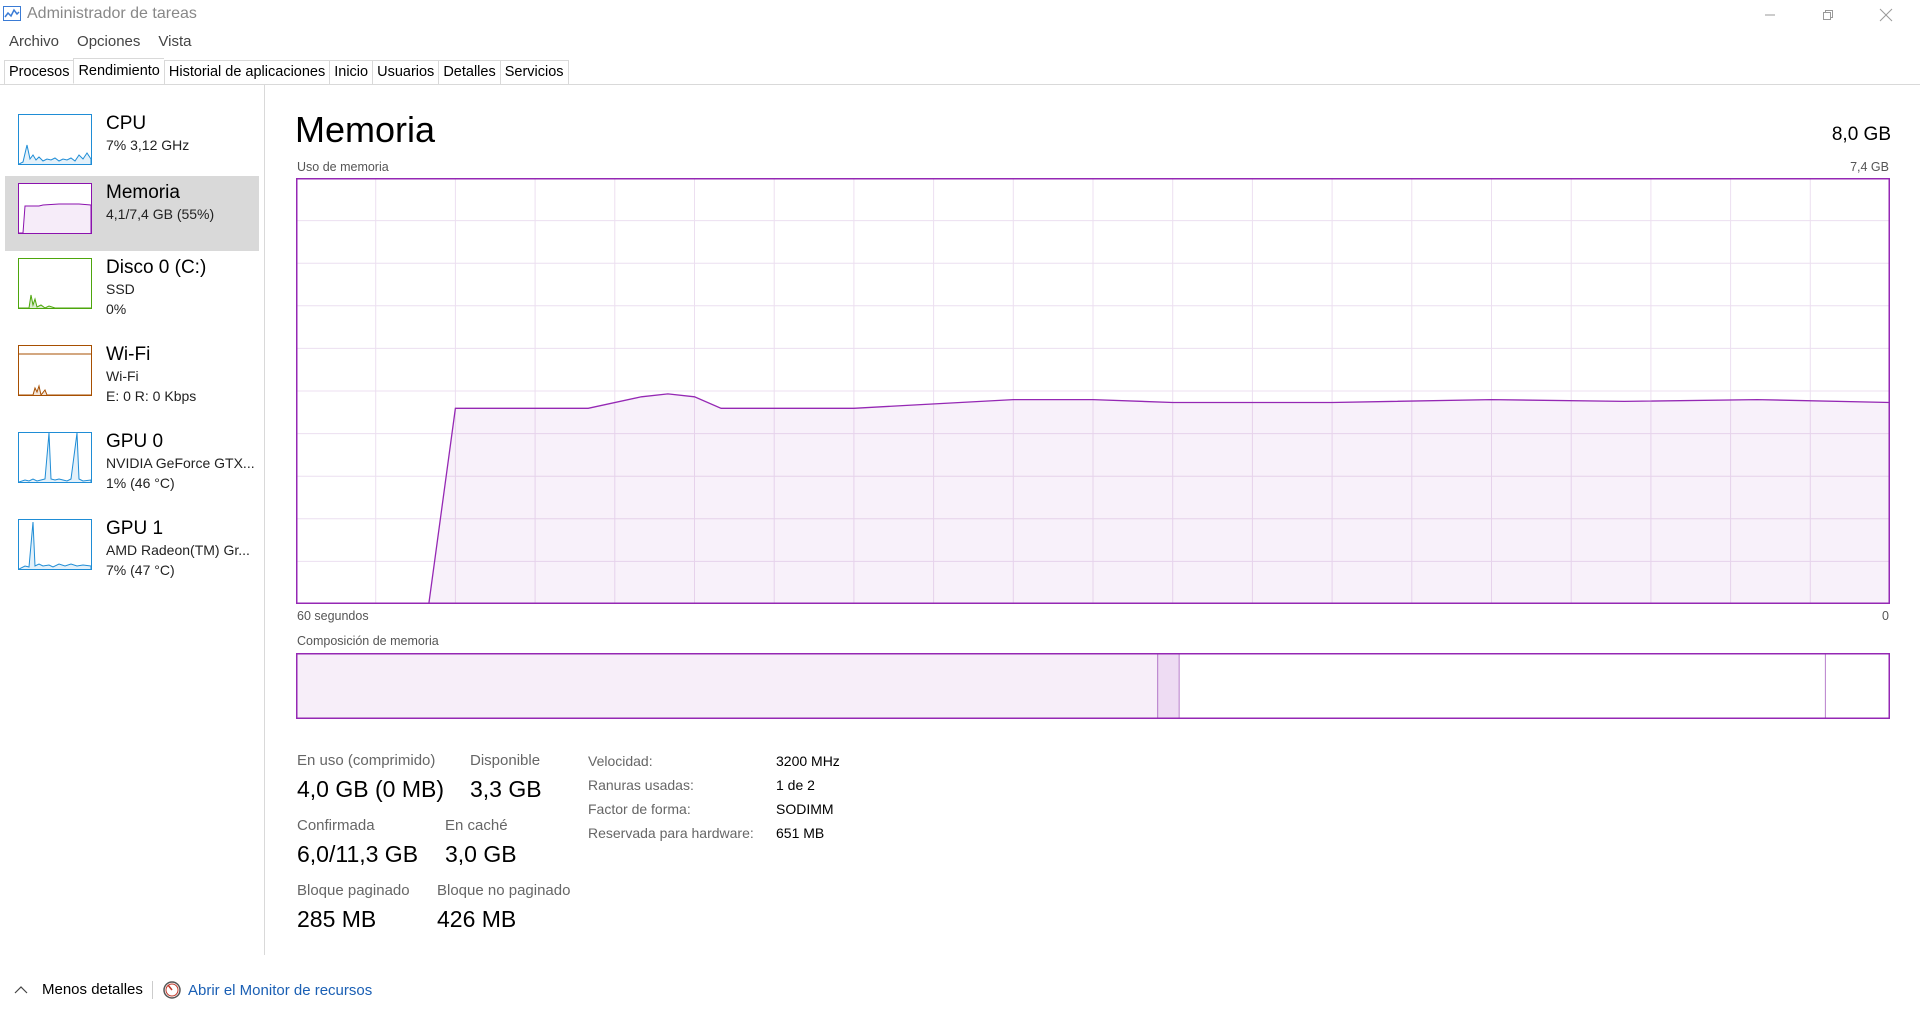 The height and width of the screenshot is (1016, 1920). I want to click on menu-opciones: Opciones, so click(108, 42).